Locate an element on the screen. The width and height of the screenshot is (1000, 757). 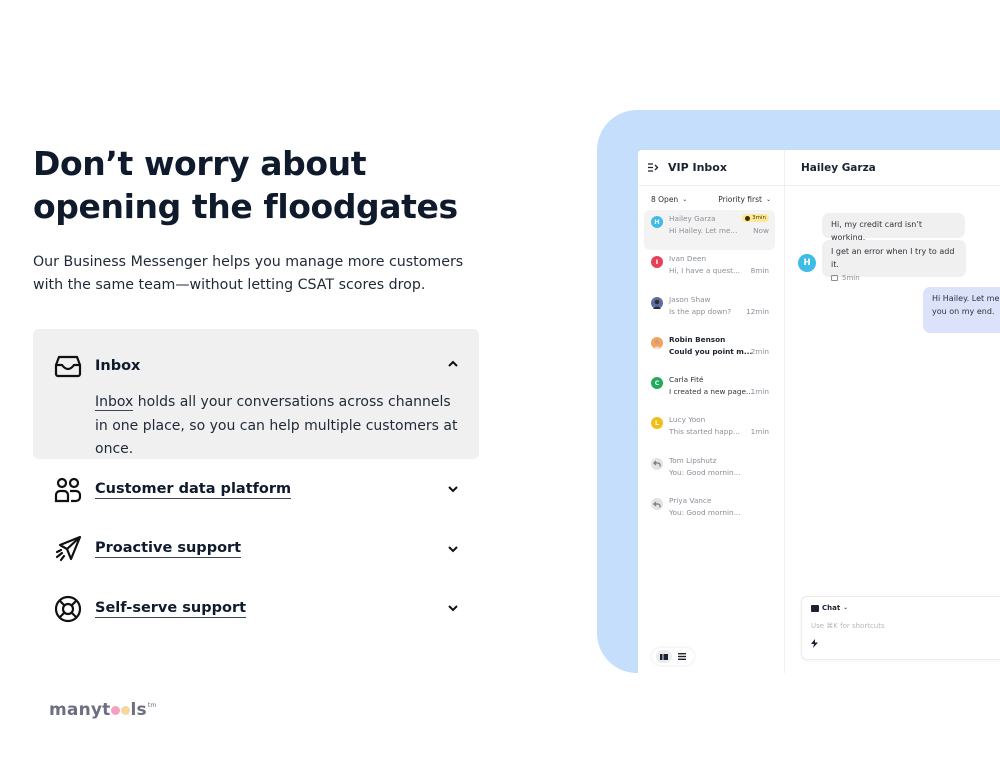
conversation-time: 12min is located at coordinates (757, 311).